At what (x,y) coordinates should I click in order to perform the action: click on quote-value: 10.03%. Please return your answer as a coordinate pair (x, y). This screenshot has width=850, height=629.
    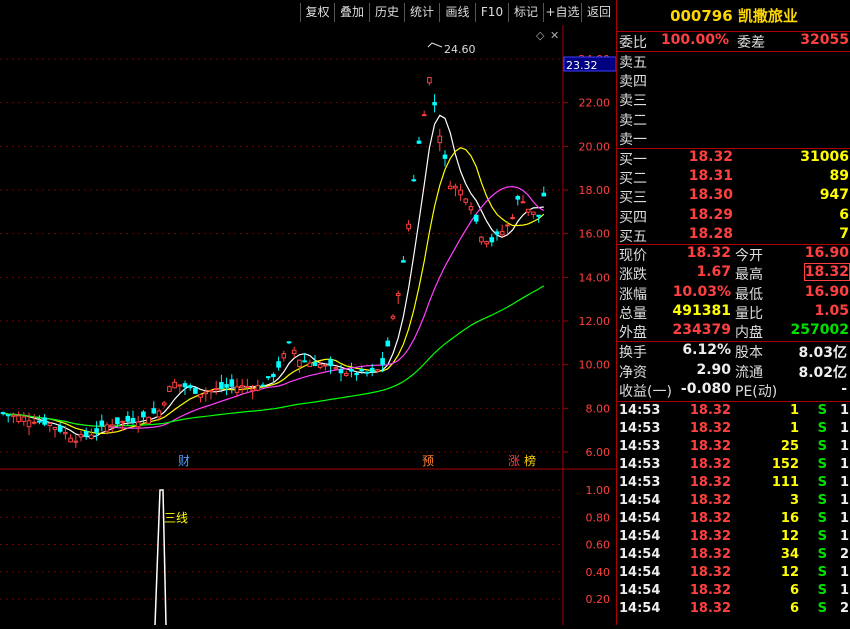
    Looking at the image, I should click on (701, 291).